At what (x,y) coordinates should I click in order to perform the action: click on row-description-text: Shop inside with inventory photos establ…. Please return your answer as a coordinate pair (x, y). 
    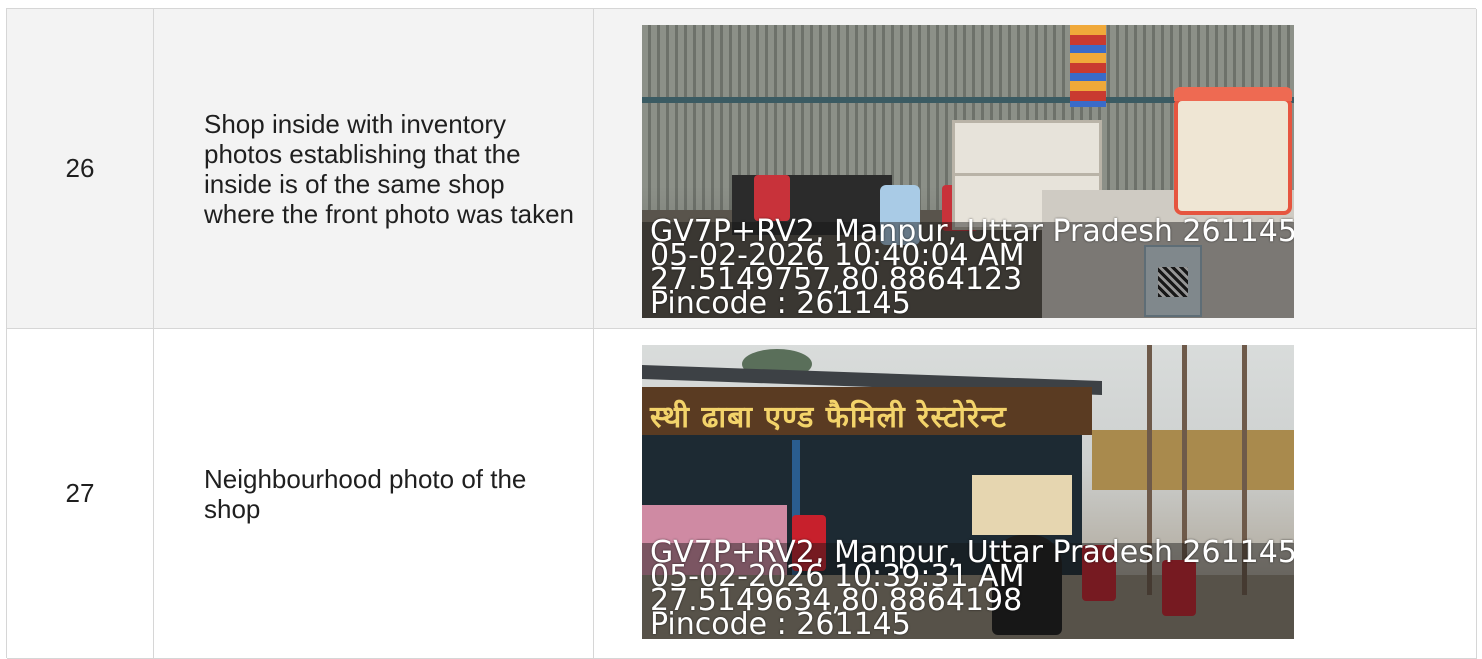
    Looking at the image, I should click on (389, 168).